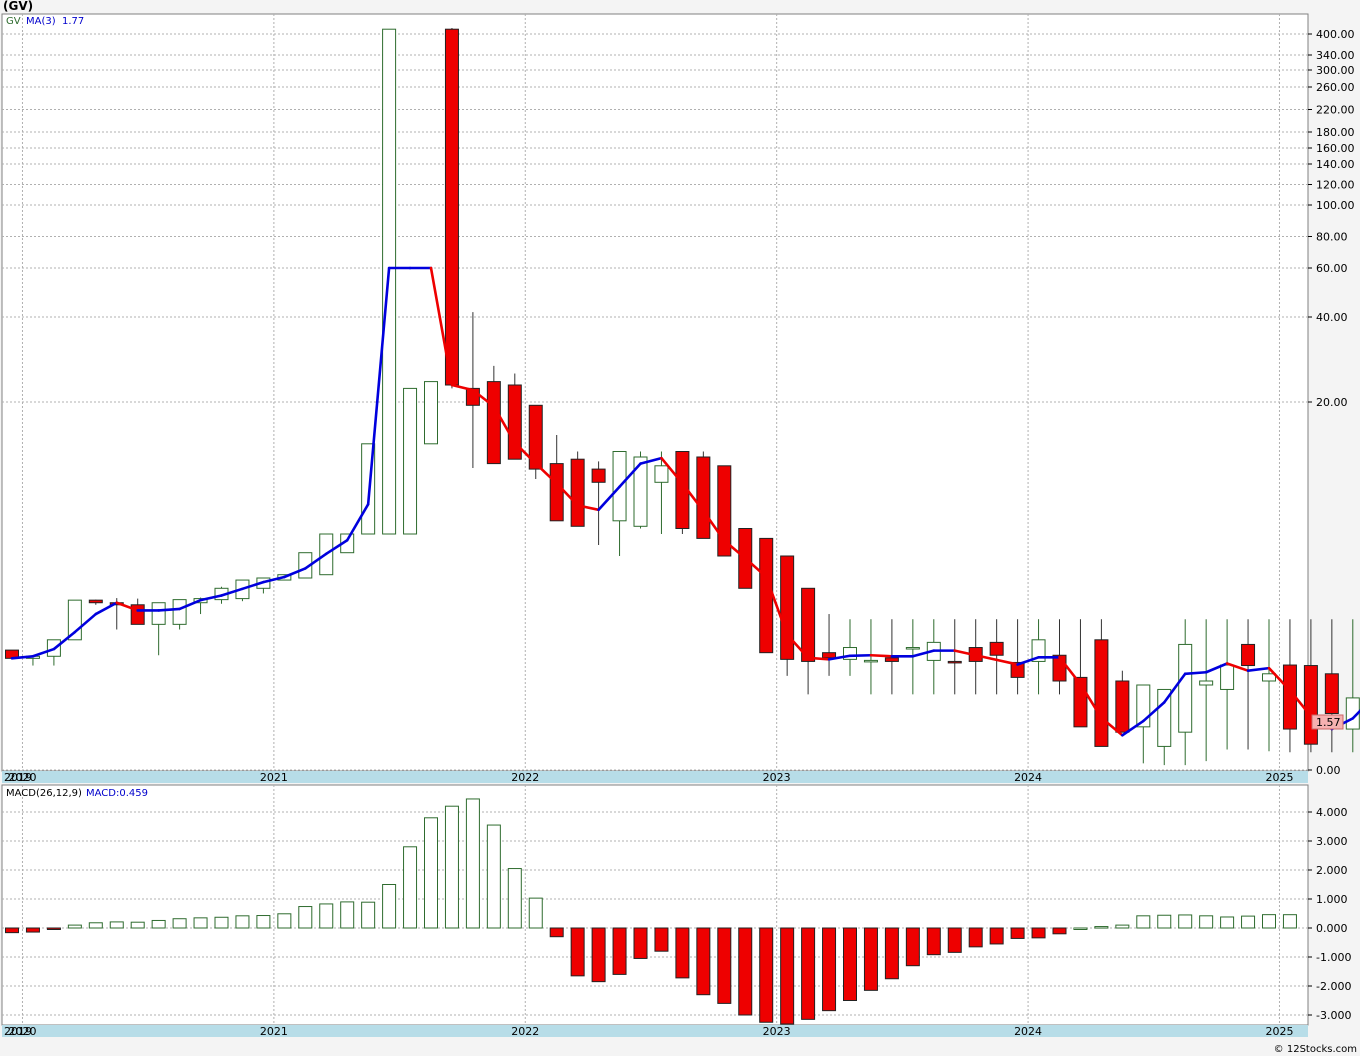 Image resolution: width=1360 pixels, height=1056 pixels. What do you see at coordinates (1333, 986) in the screenshot?
I see `macd-tick-label: -2.000` at bounding box center [1333, 986].